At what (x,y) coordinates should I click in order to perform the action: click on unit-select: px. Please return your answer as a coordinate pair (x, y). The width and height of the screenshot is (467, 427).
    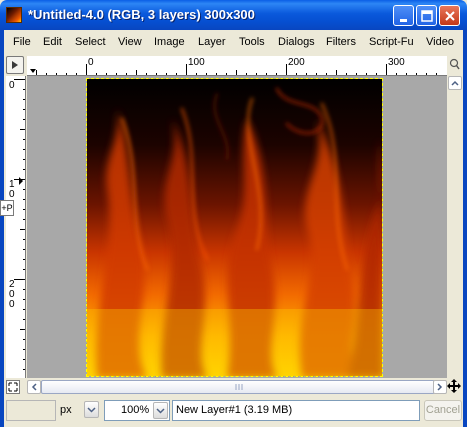
    Looking at the image, I should click on (78, 410).